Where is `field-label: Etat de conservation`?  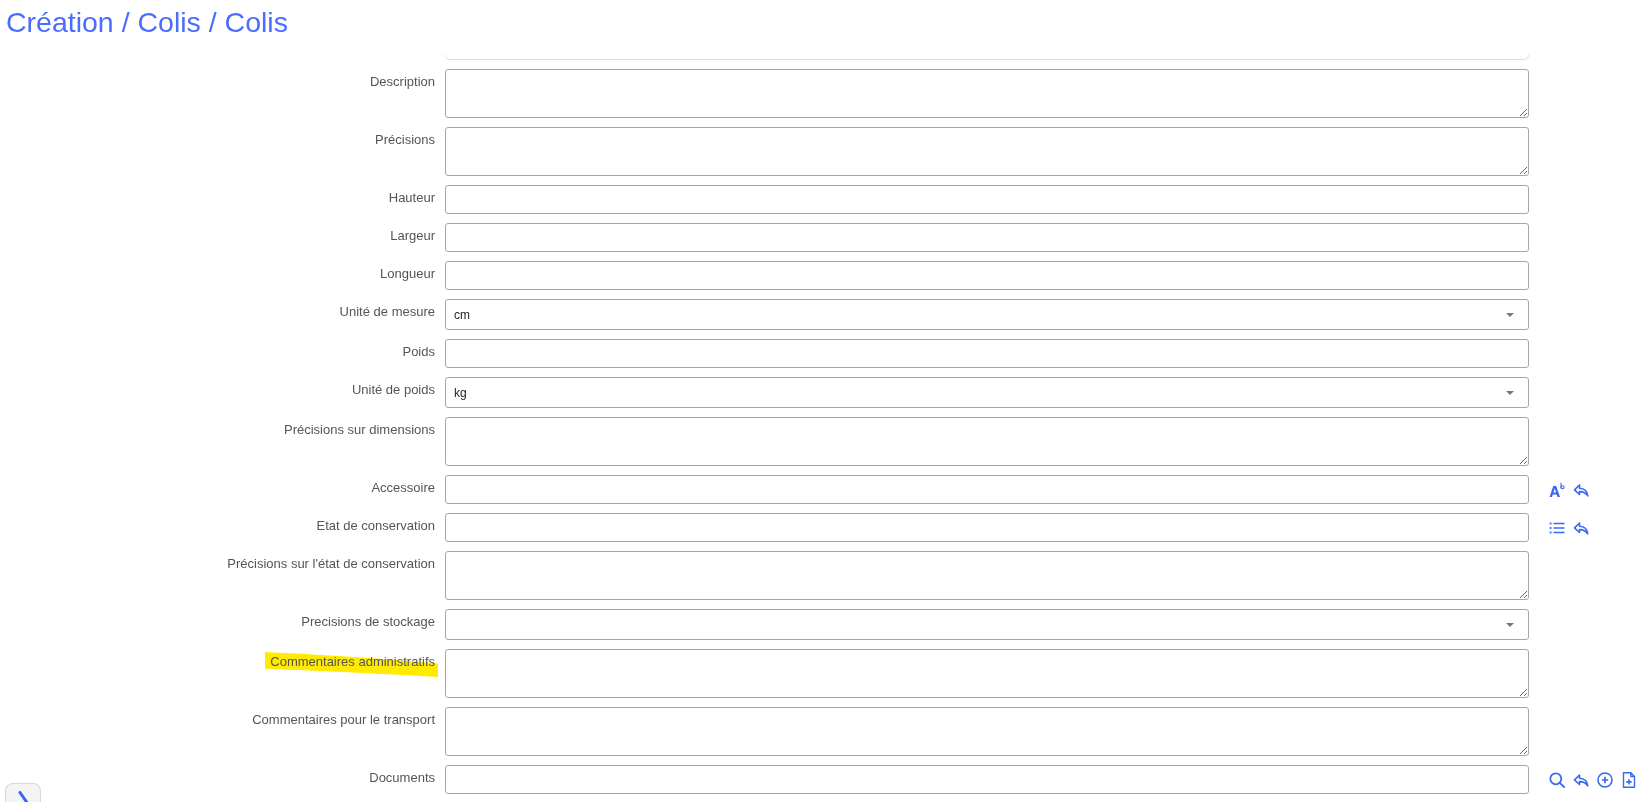
field-label: Etat de conservation is located at coordinates (375, 525).